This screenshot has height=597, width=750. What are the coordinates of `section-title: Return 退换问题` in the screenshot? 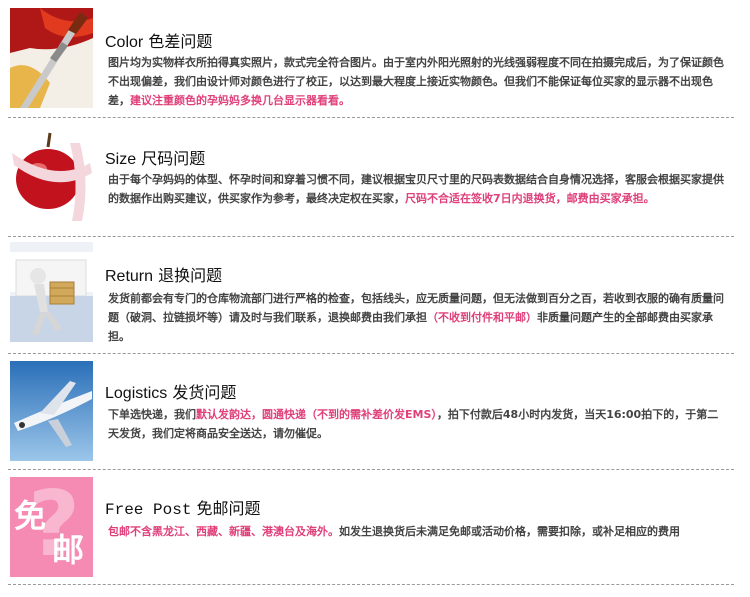 It's located at (163, 274).